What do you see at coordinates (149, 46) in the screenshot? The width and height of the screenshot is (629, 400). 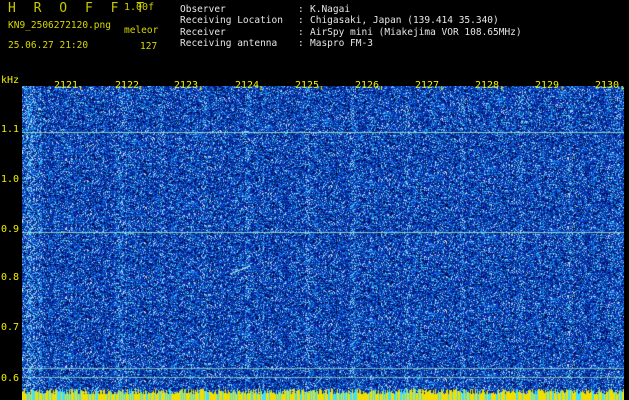 I see `event-count: 127` at bounding box center [149, 46].